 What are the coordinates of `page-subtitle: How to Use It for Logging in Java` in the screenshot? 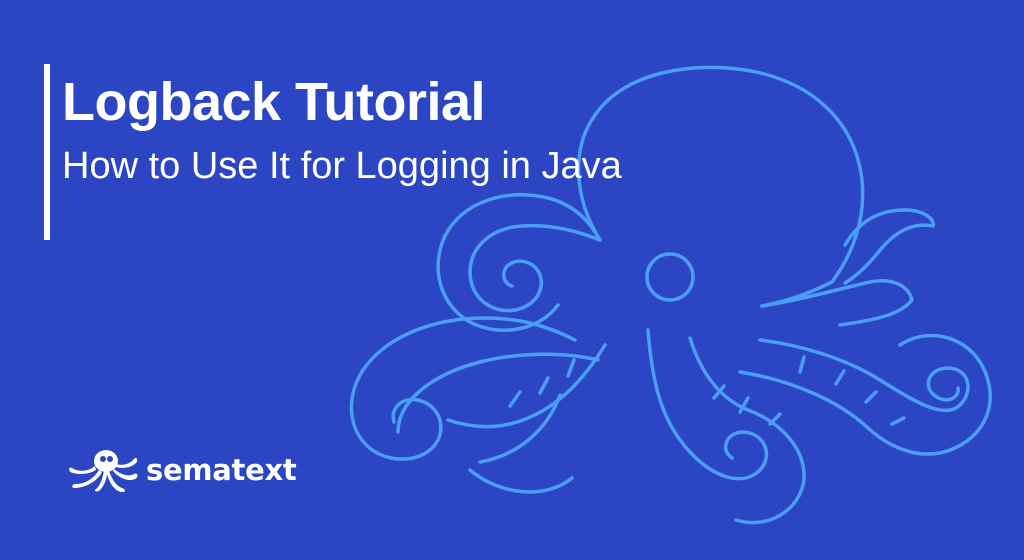 It's located at (342, 166).